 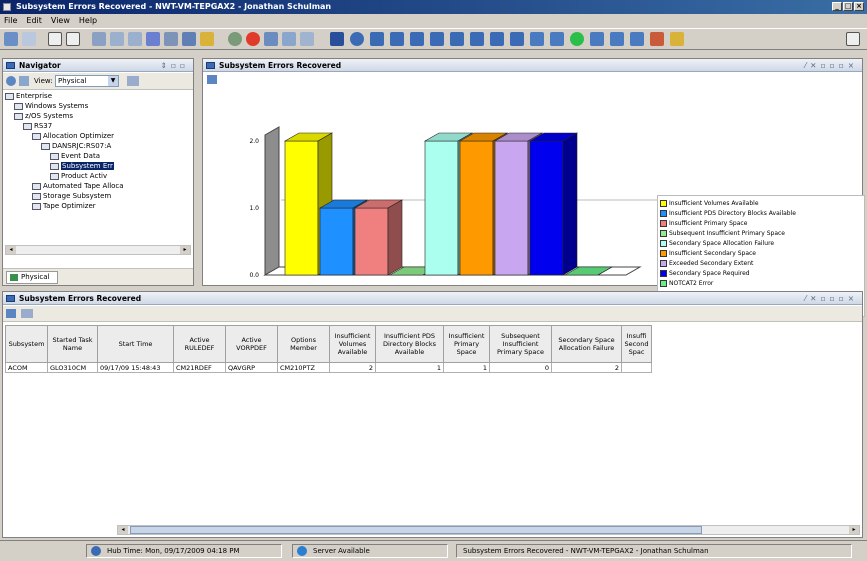 What do you see at coordinates (51, 106) in the screenshot?
I see `tree-item: Windows Systems` at bounding box center [51, 106].